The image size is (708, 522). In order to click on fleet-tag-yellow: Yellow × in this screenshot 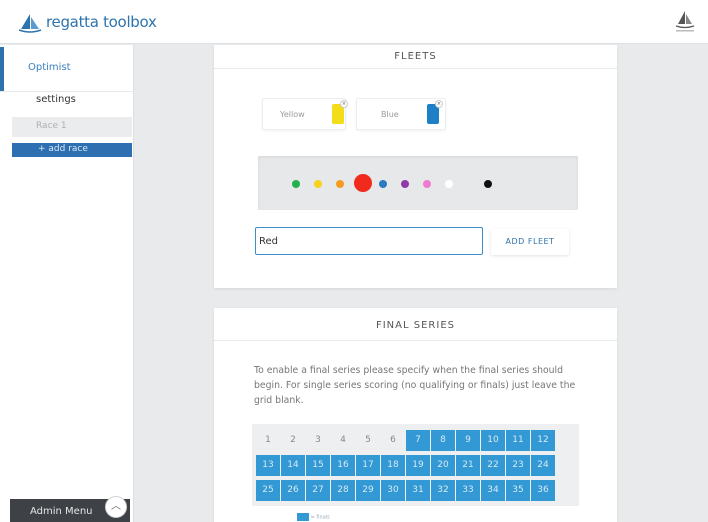, I will do `click(305, 114)`.